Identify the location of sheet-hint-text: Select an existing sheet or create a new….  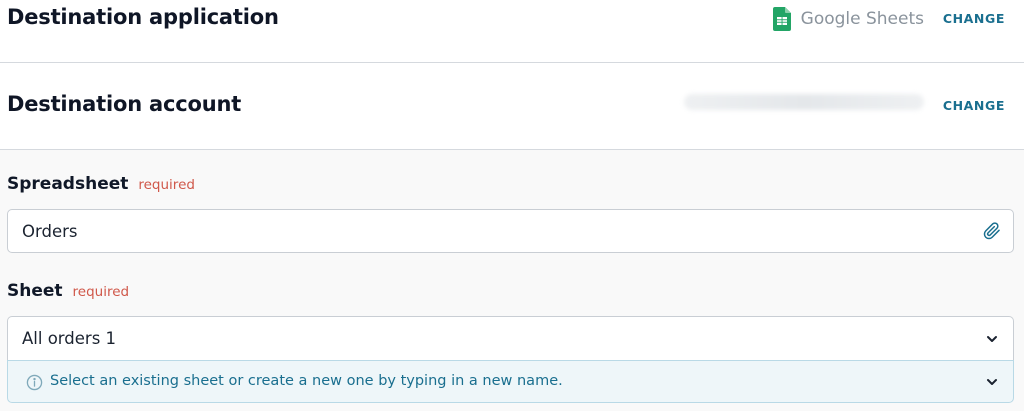
(306, 381).